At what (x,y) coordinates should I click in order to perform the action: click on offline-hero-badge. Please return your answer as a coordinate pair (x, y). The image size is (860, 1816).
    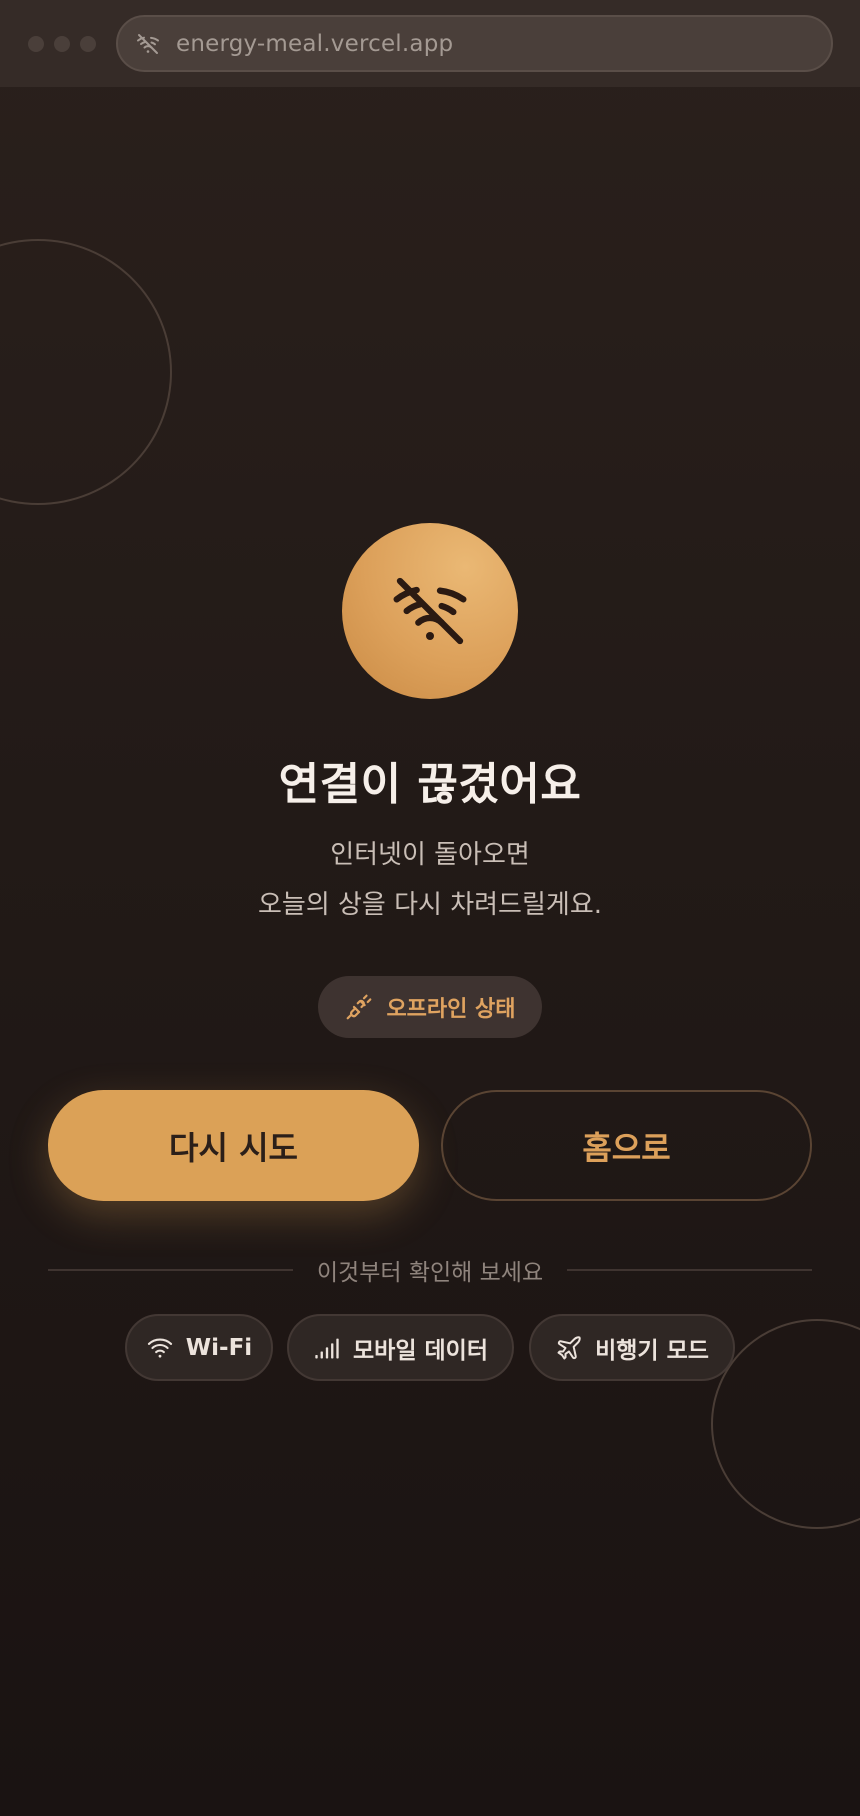
    Looking at the image, I should click on (430, 611).